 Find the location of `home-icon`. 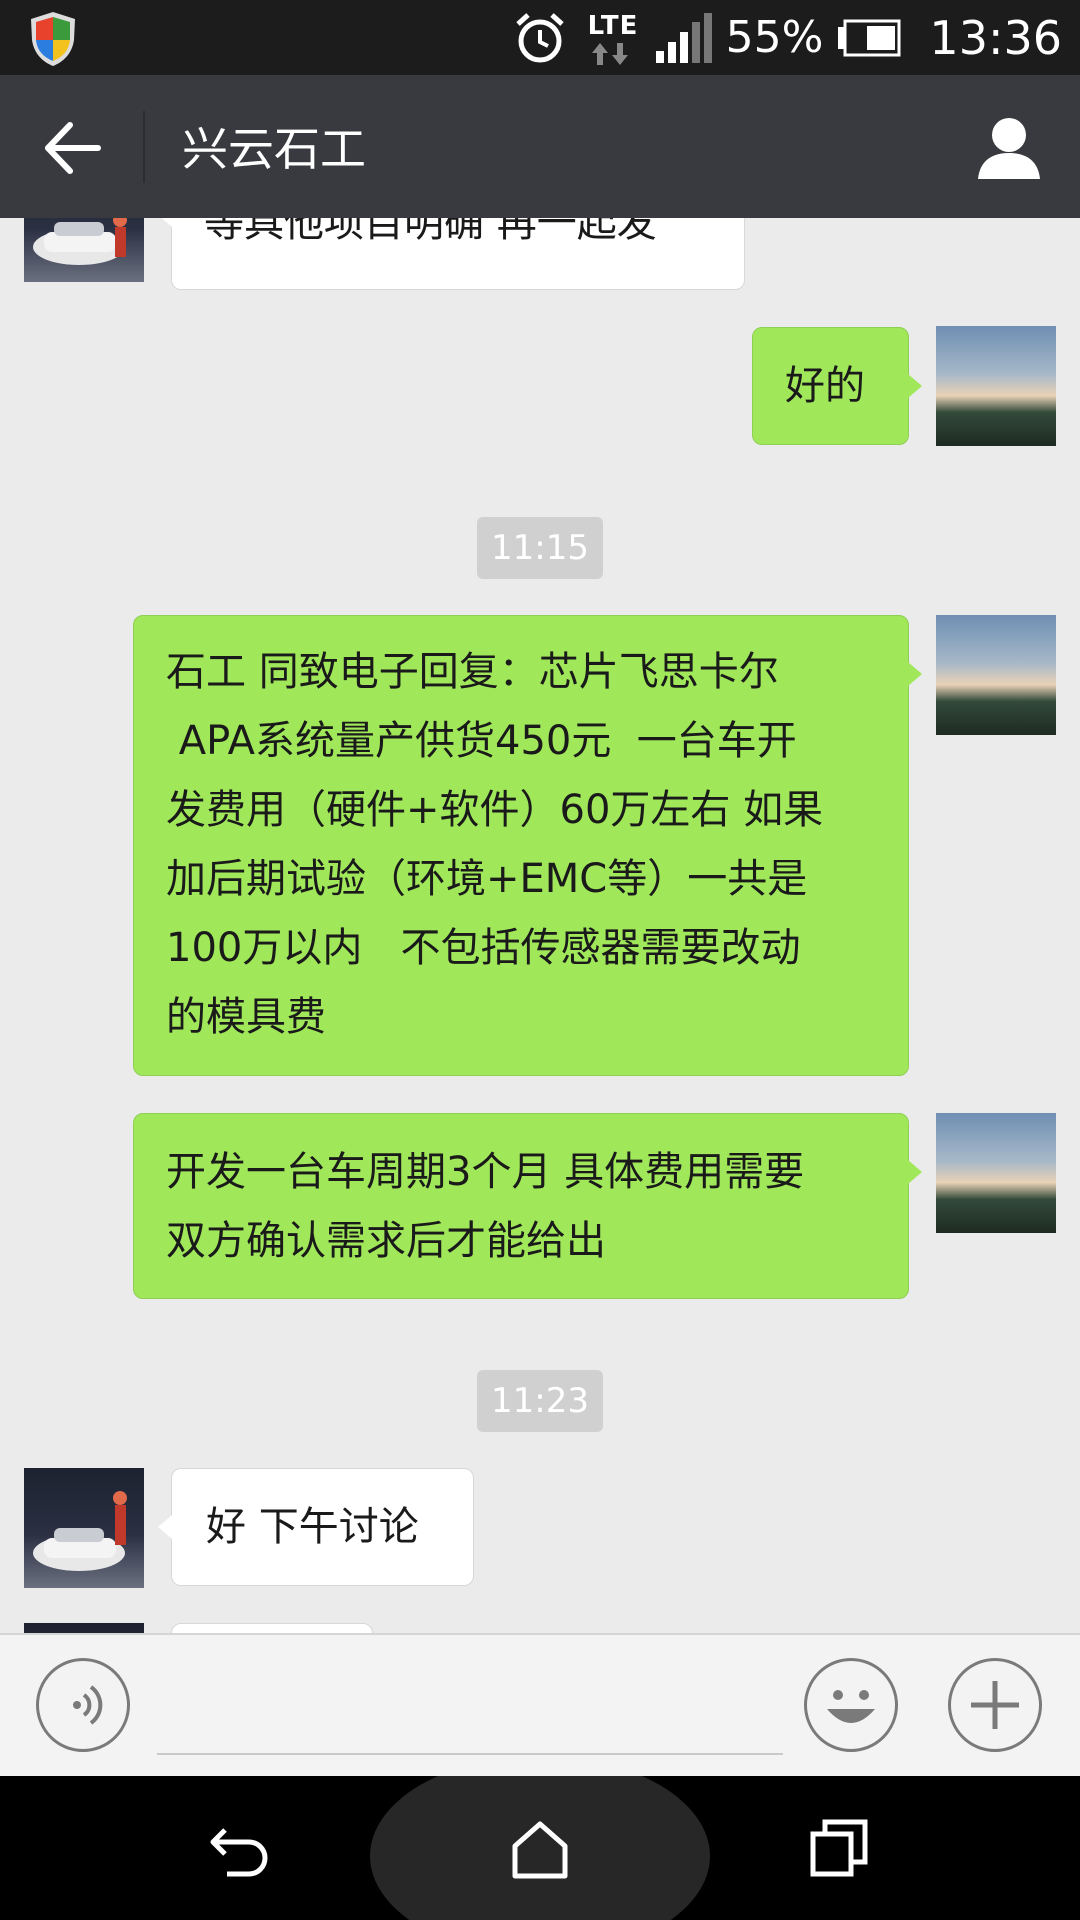

home-icon is located at coordinates (540, 1849).